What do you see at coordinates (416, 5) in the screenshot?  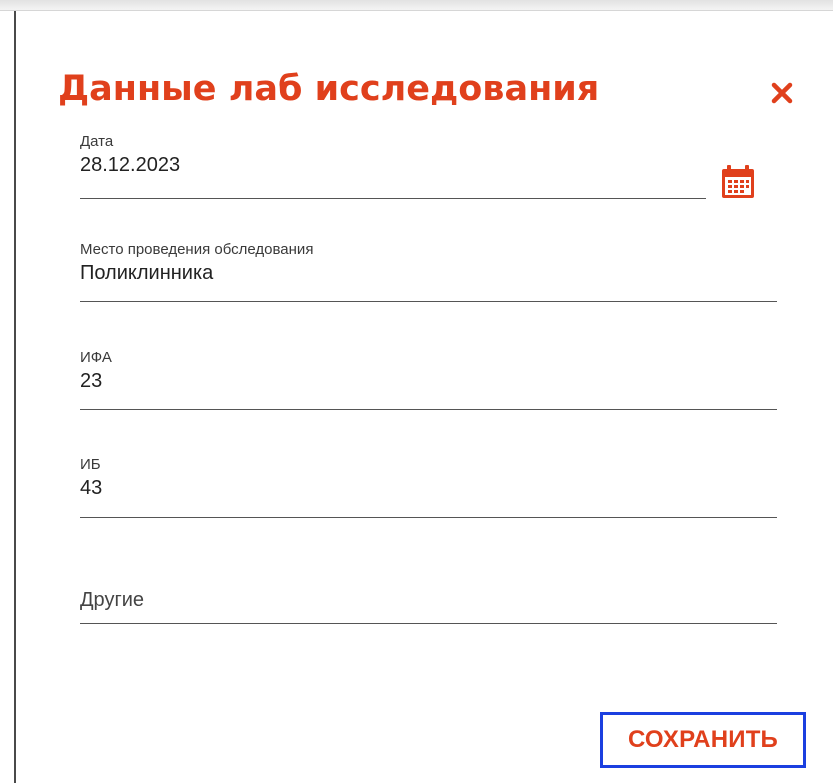 I see `window-top-edge` at bounding box center [416, 5].